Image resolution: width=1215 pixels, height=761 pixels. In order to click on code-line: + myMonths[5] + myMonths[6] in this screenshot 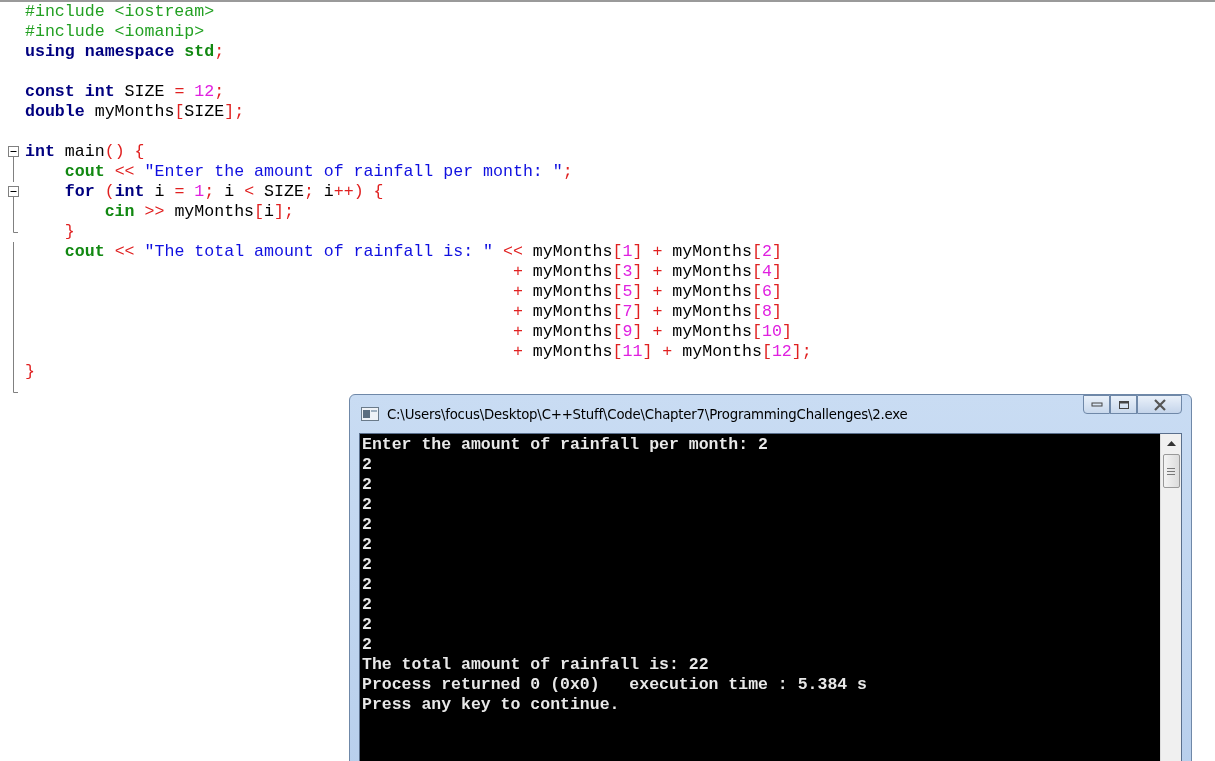, I will do `click(646, 292)`.